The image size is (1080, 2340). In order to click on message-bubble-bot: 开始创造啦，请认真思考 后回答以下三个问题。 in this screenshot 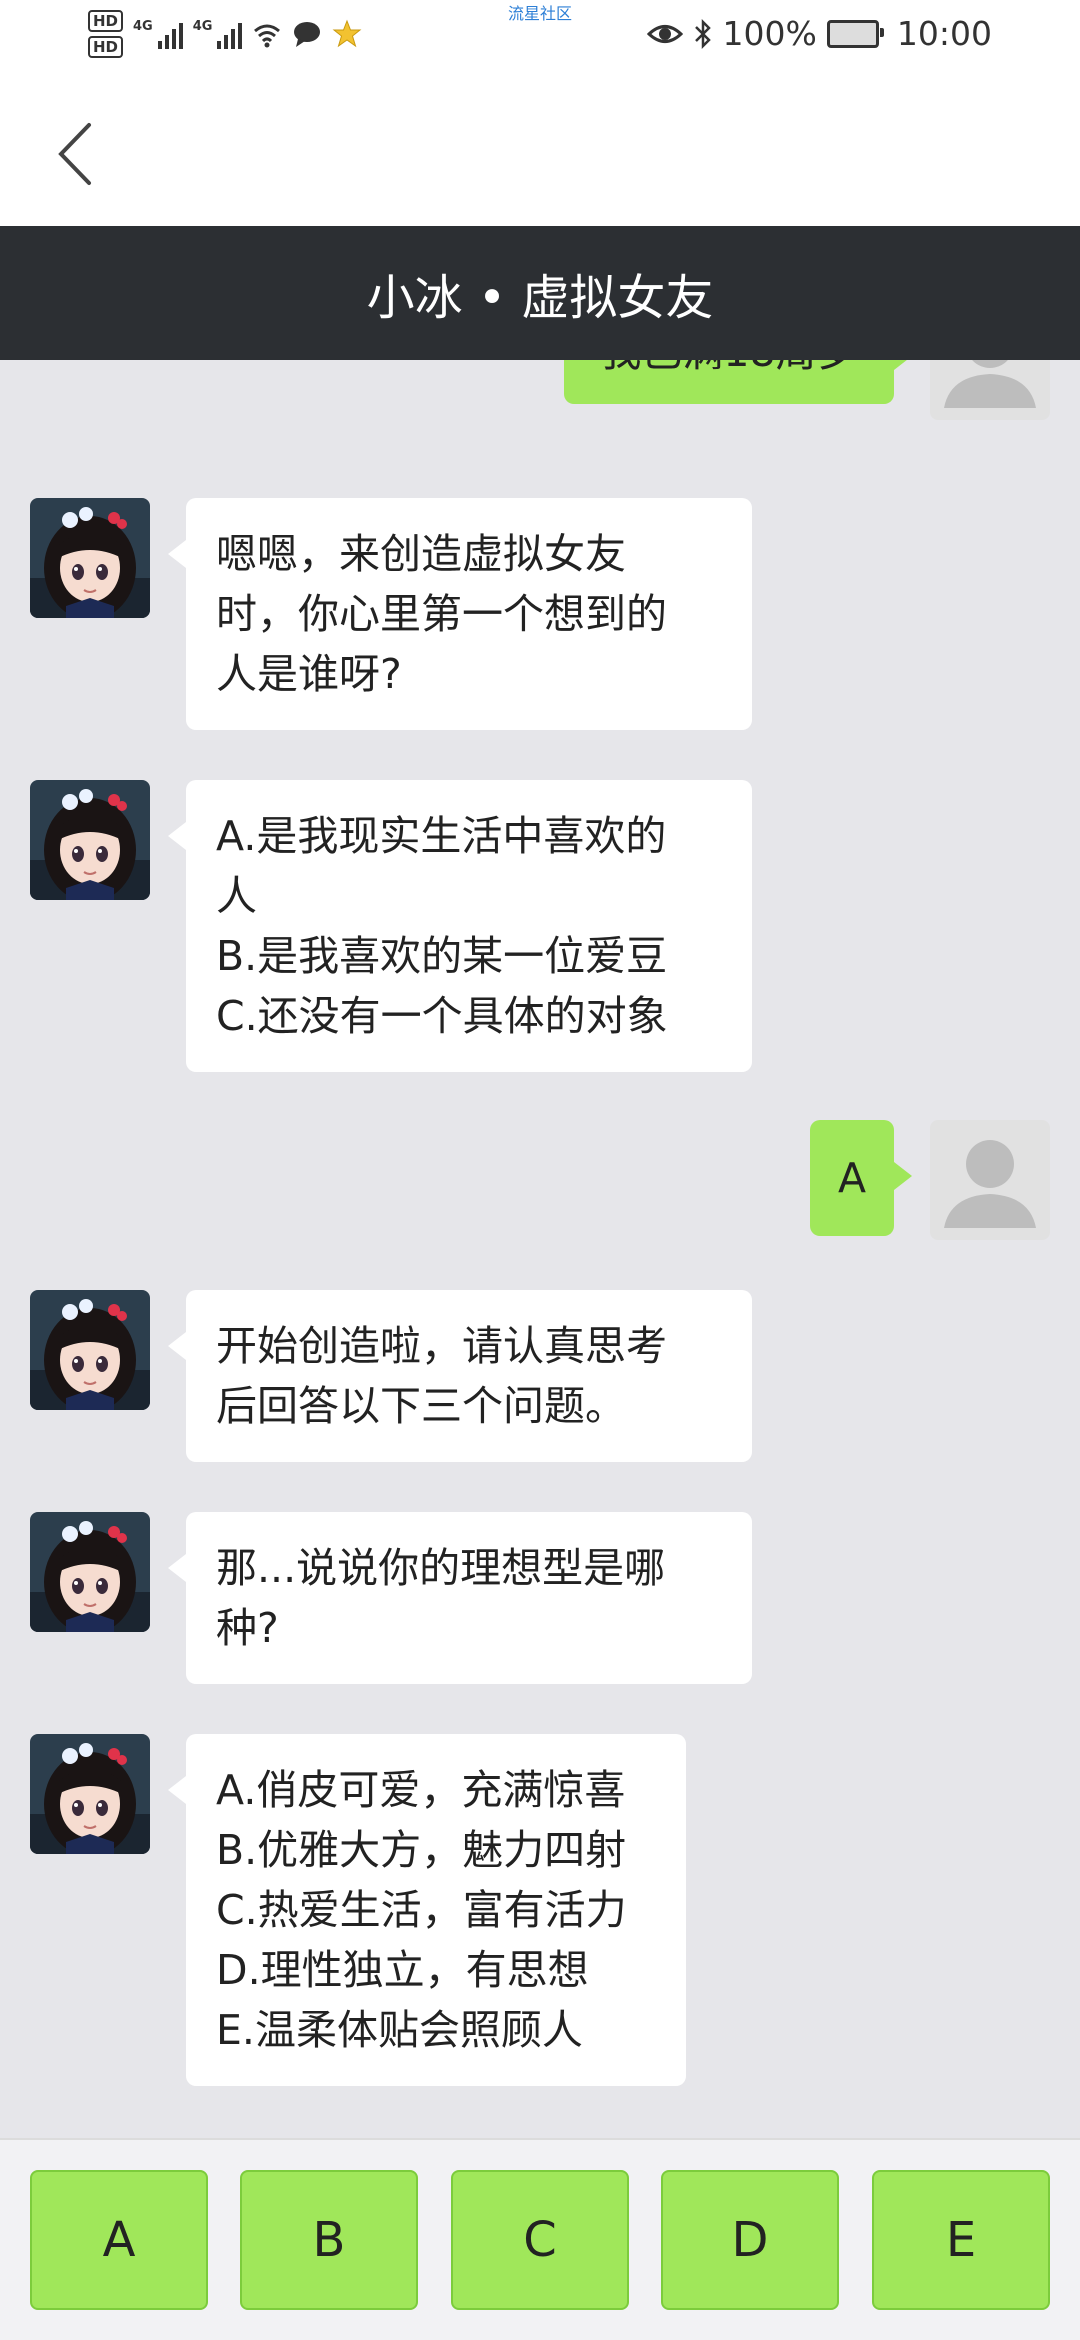, I will do `click(460, 1376)`.